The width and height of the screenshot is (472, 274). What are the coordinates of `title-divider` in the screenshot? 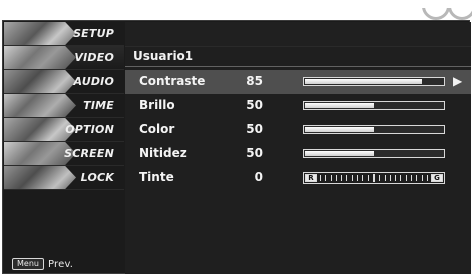 It's located at (298, 66).